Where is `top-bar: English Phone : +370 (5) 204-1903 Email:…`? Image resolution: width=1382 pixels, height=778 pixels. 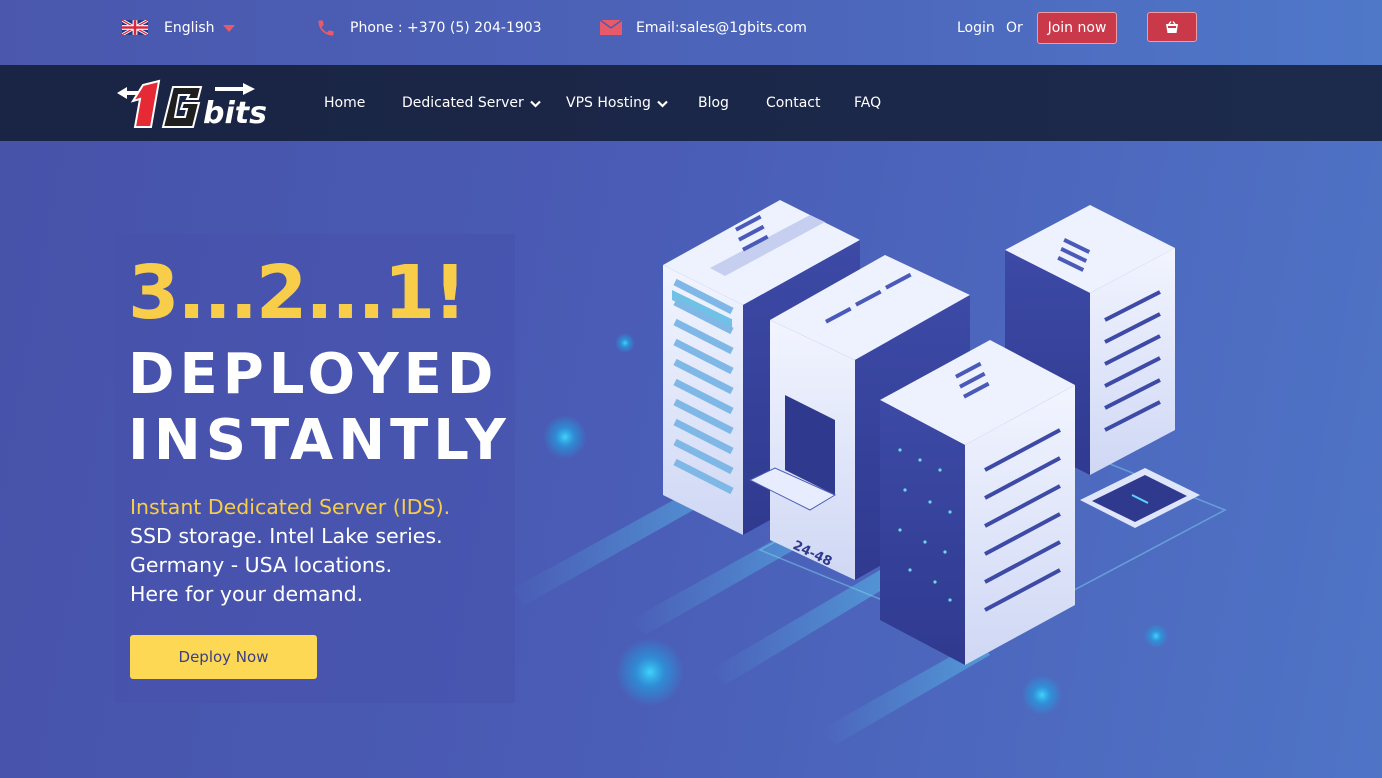 top-bar: English Phone : +370 (5) 204-1903 Email:… is located at coordinates (691, 32).